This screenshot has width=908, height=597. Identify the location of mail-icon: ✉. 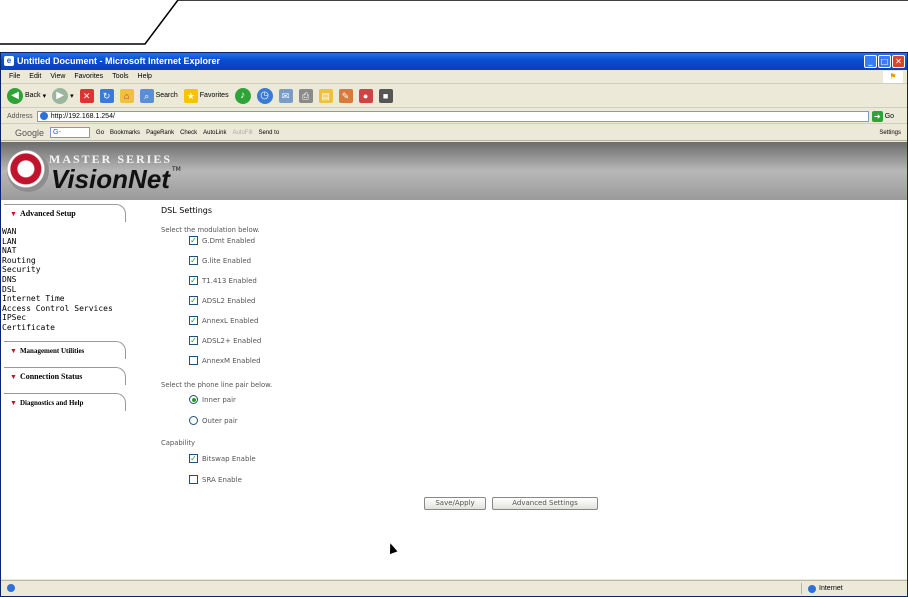
(285, 95).